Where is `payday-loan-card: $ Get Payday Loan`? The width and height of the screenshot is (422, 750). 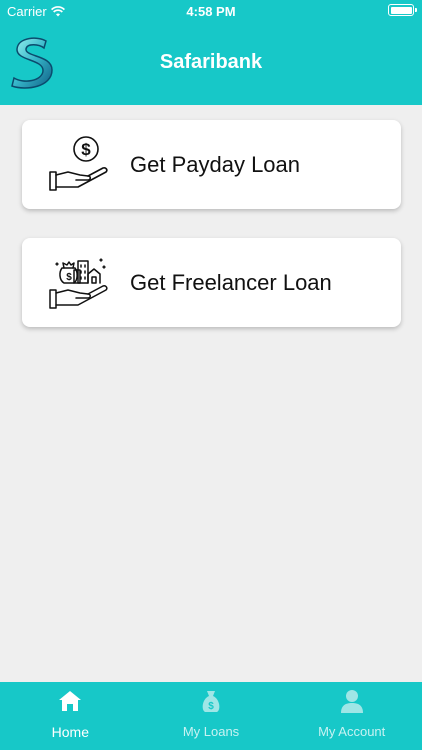 payday-loan-card: $ Get Payday Loan is located at coordinates (211, 164).